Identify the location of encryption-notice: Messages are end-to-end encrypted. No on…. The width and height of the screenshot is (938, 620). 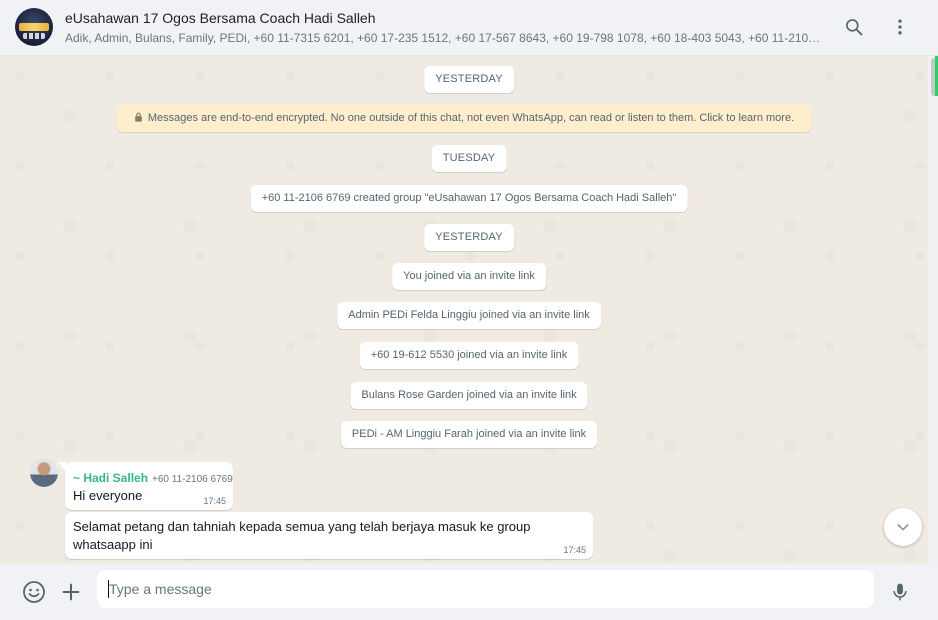
(464, 118).